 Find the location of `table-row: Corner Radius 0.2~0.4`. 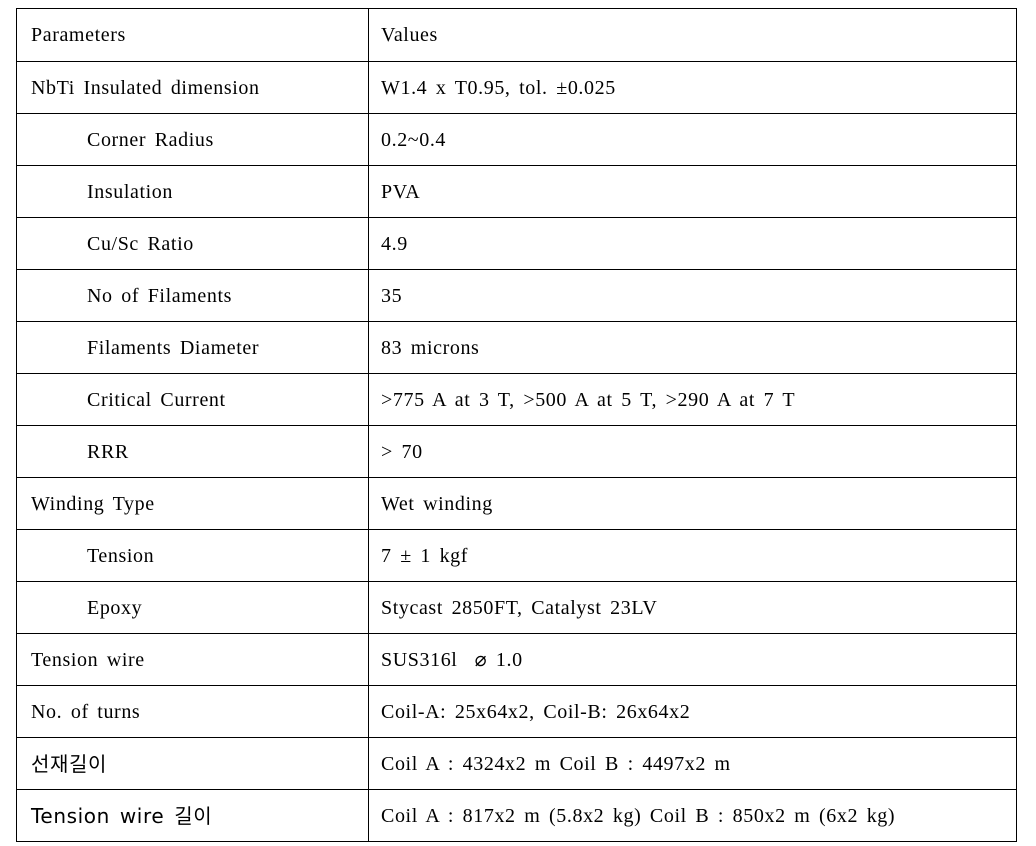

table-row: Corner Radius 0.2~0.4 is located at coordinates (516, 139).